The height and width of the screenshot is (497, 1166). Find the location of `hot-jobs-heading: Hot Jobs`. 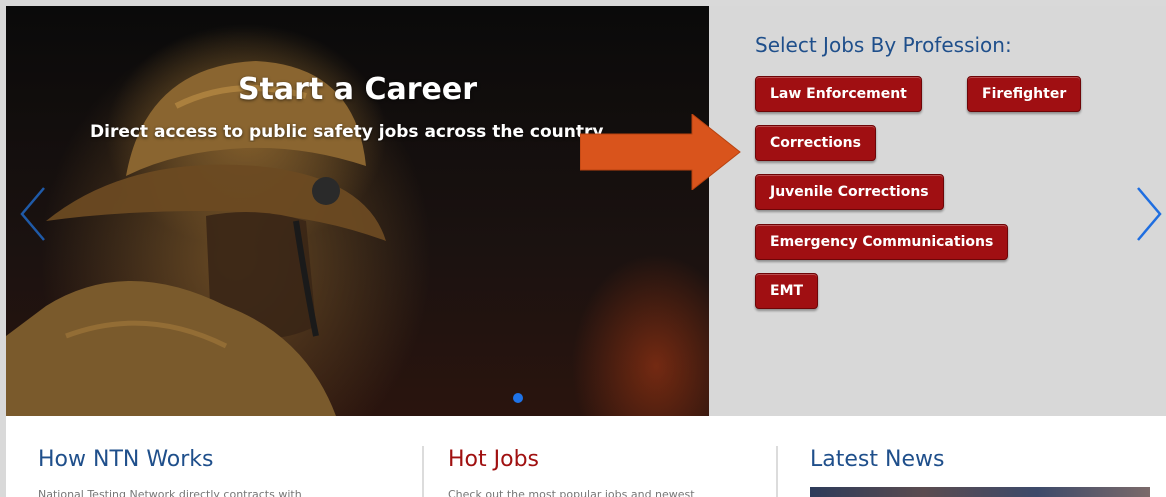

hot-jobs-heading: Hot Jobs is located at coordinates (493, 459).